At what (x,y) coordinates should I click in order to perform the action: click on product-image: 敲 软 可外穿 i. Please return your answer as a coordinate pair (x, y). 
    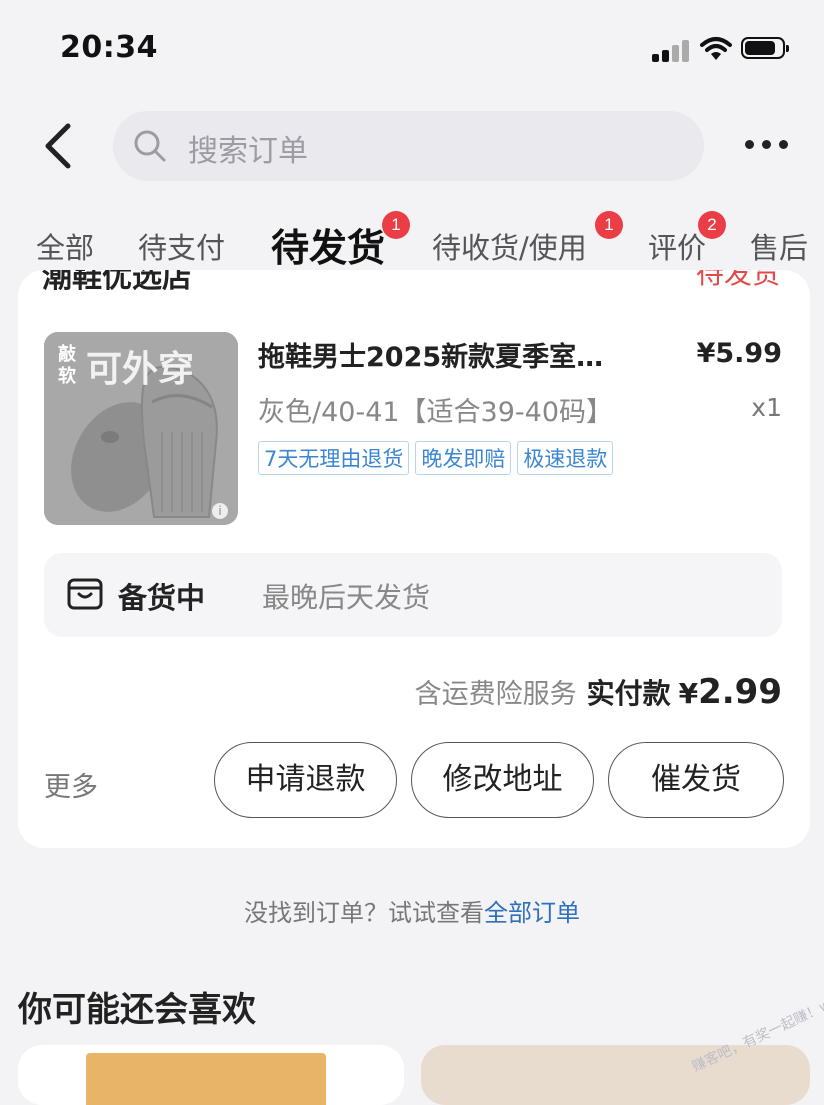
    Looking at the image, I should click on (141, 428).